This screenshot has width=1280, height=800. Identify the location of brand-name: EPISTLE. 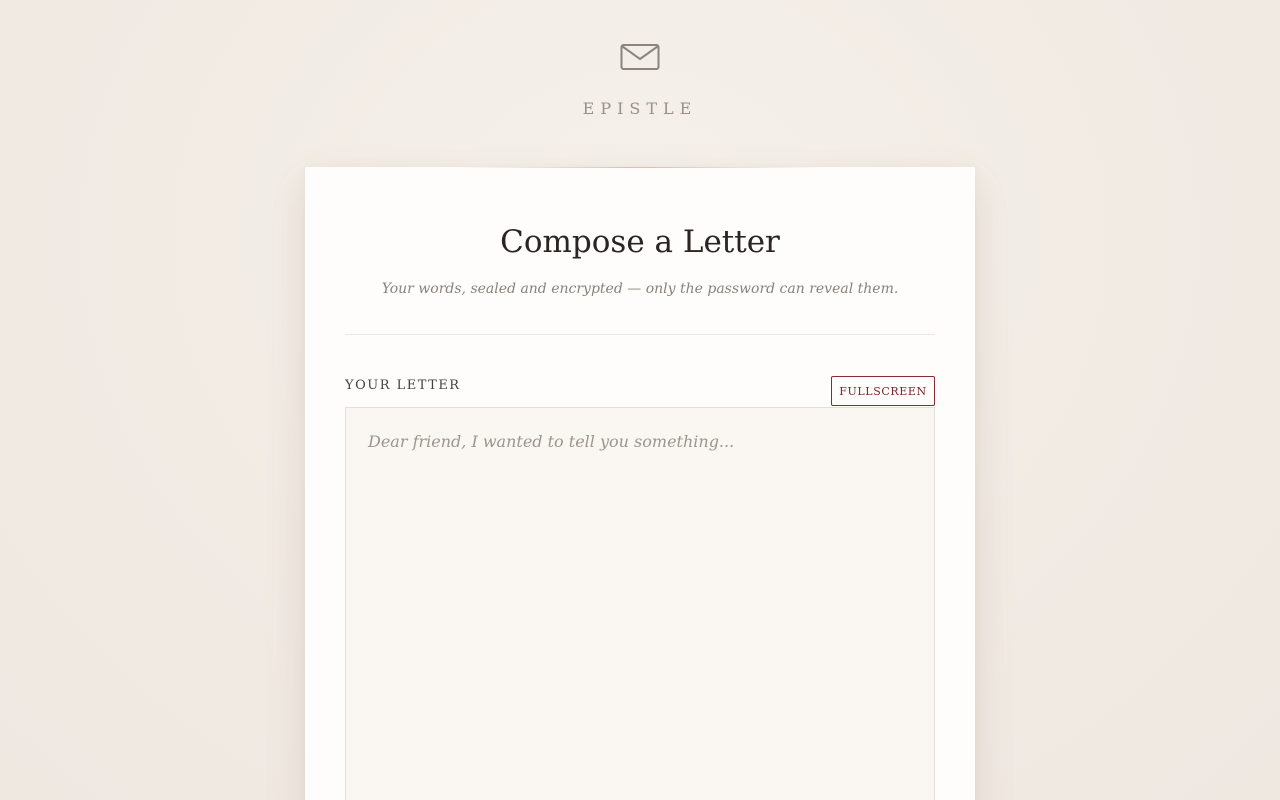
(640, 108).